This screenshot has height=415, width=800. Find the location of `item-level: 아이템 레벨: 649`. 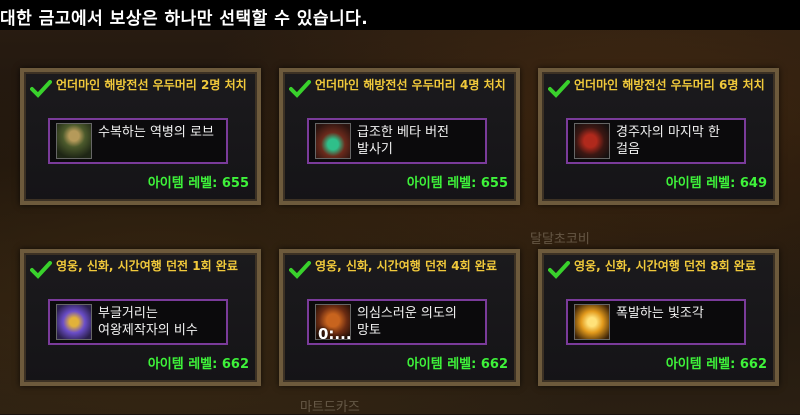

item-level: 아이템 레벨: 649 is located at coordinates (716, 183).